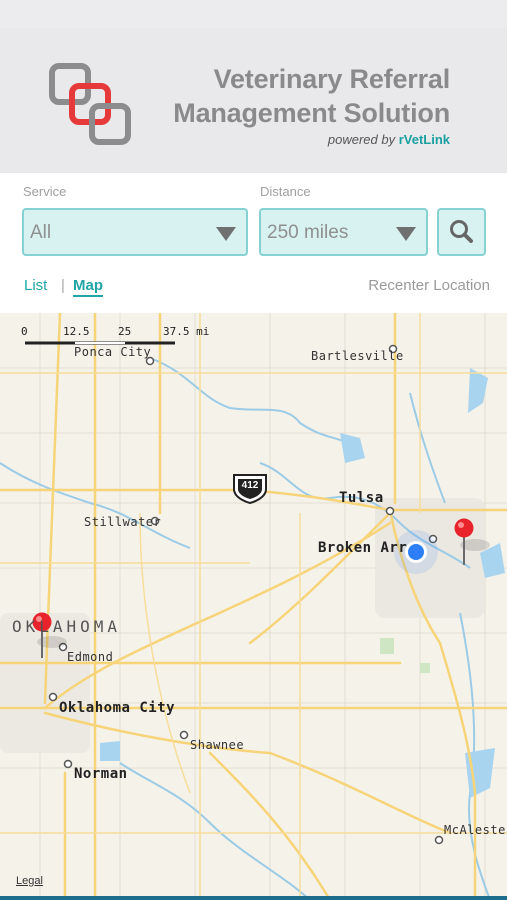 The width and height of the screenshot is (507, 900). I want to click on highway-shield-label: 412, so click(250, 485).